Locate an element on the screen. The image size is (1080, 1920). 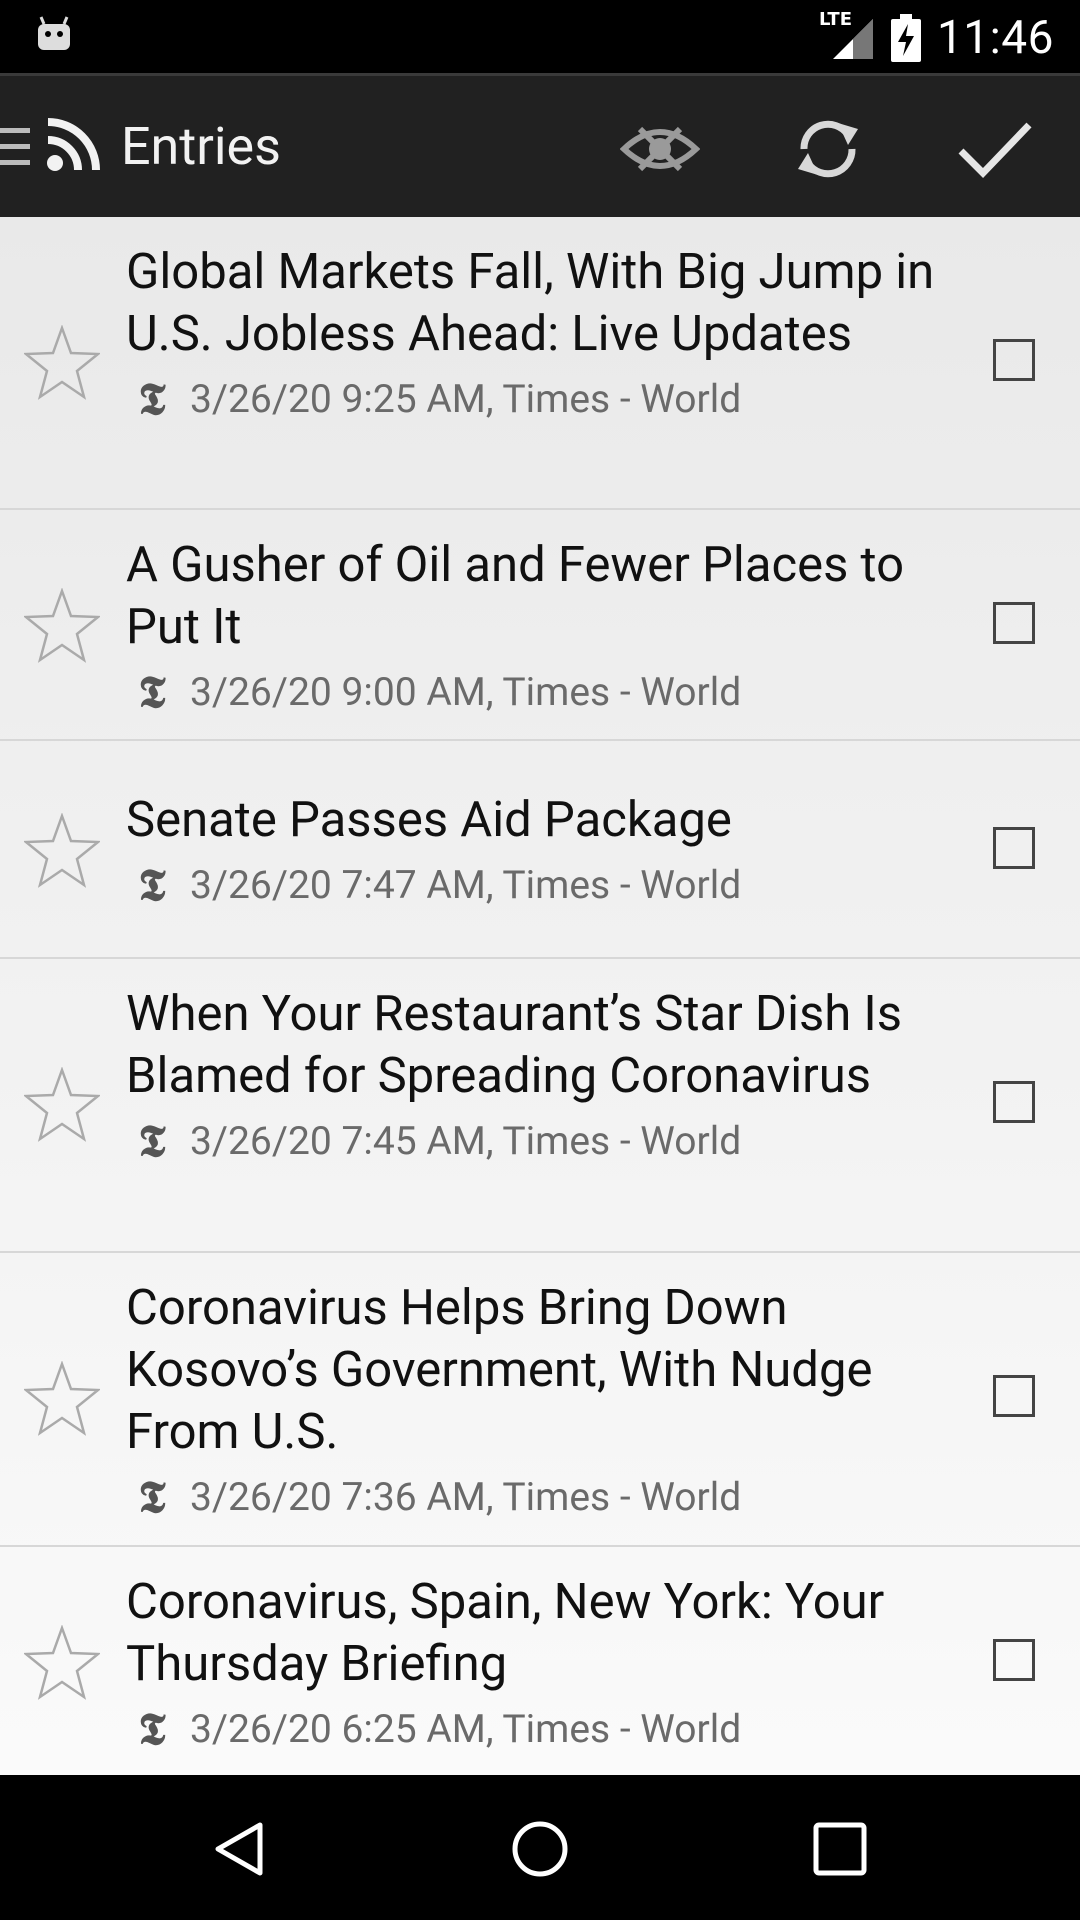
refresh-icon is located at coordinates (828, 149).